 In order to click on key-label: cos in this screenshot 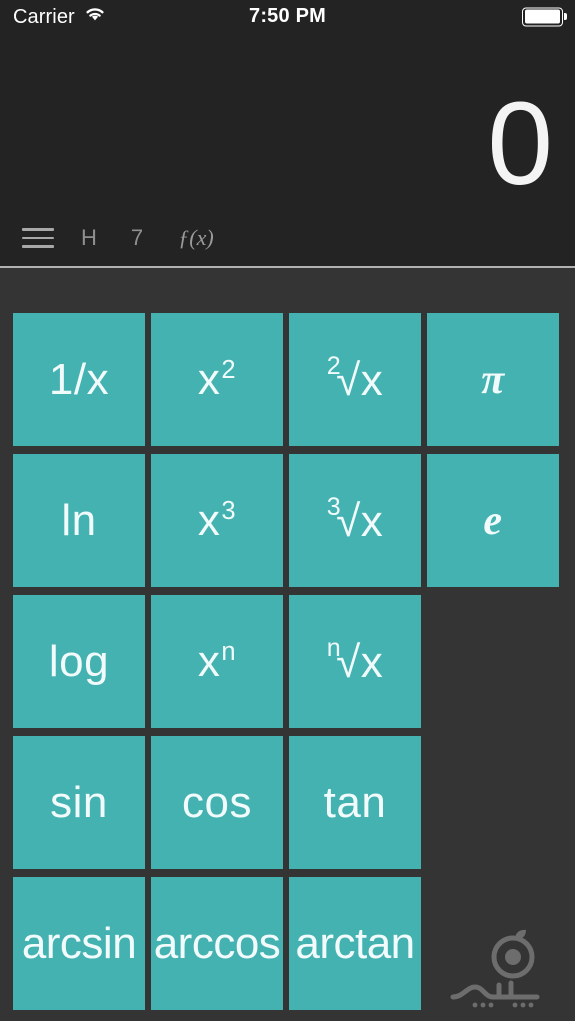, I will do `click(217, 802)`.